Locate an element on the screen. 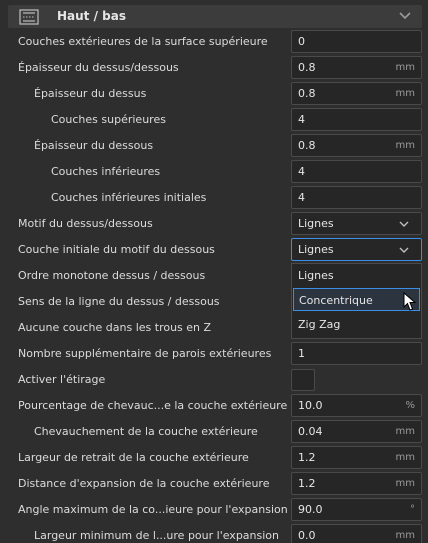 The image size is (428, 543). setting-input: 0 is located at coordinates (356, 41).